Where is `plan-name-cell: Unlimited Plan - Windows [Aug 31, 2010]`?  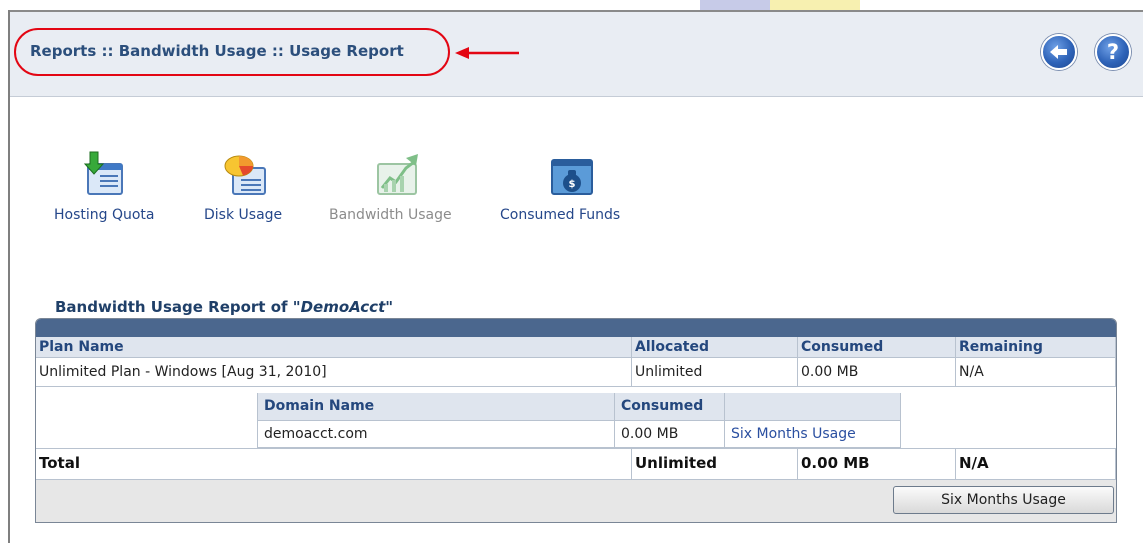
plan-name-cell: Unlimited Plan - Windows [Aug 31, 2010] is located at coordinates (334, 372).